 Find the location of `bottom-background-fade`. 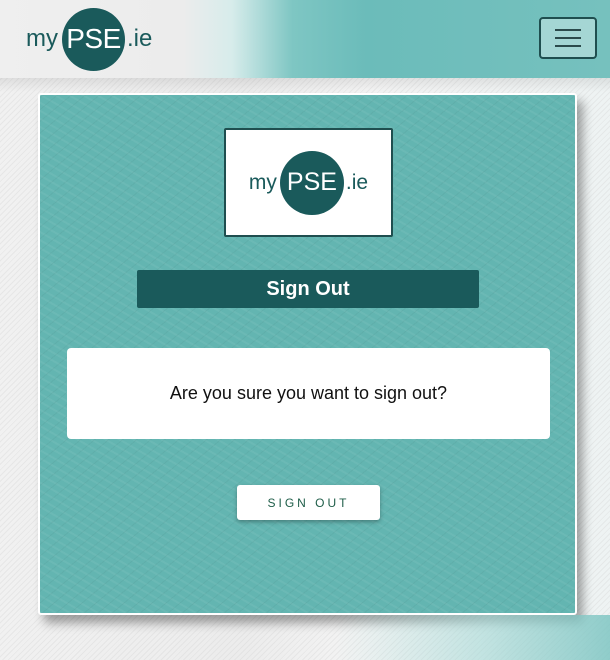

bottom-background-fade is located at coordinates (305, 637).